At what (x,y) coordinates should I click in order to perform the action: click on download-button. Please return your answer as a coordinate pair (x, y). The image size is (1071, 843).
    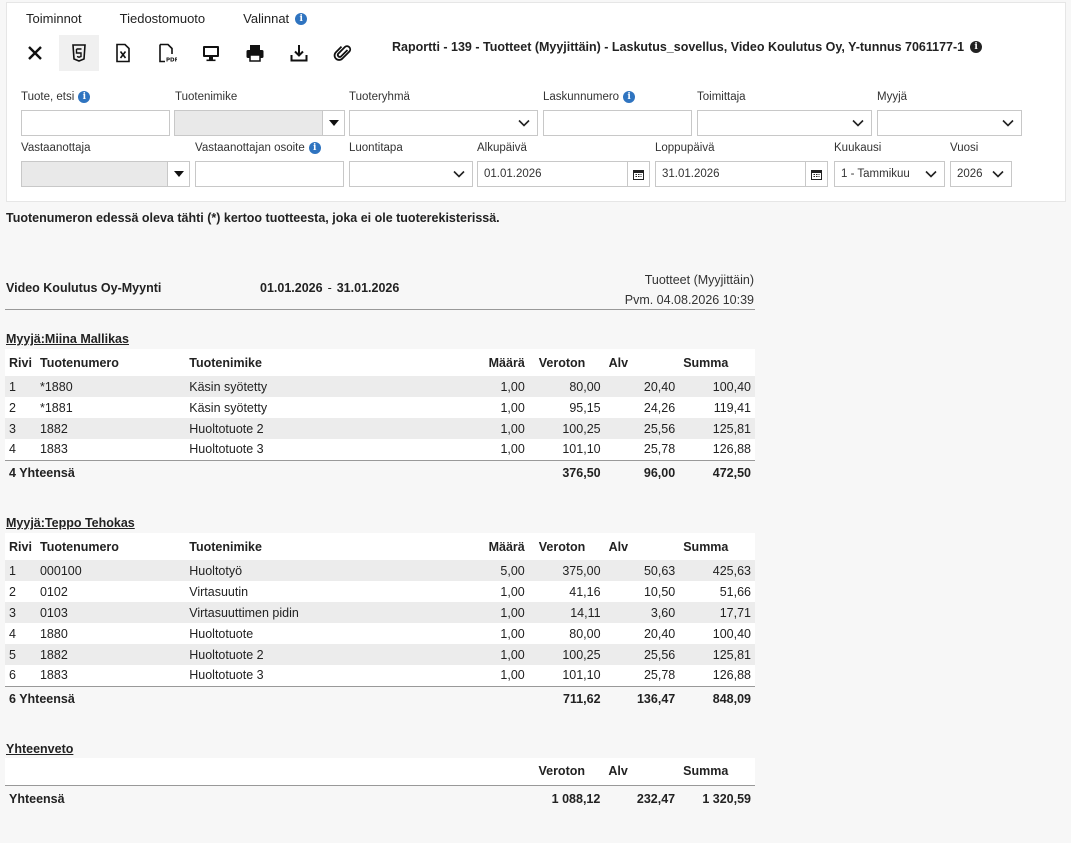
    Looking at the image, I should click on (299, 53).